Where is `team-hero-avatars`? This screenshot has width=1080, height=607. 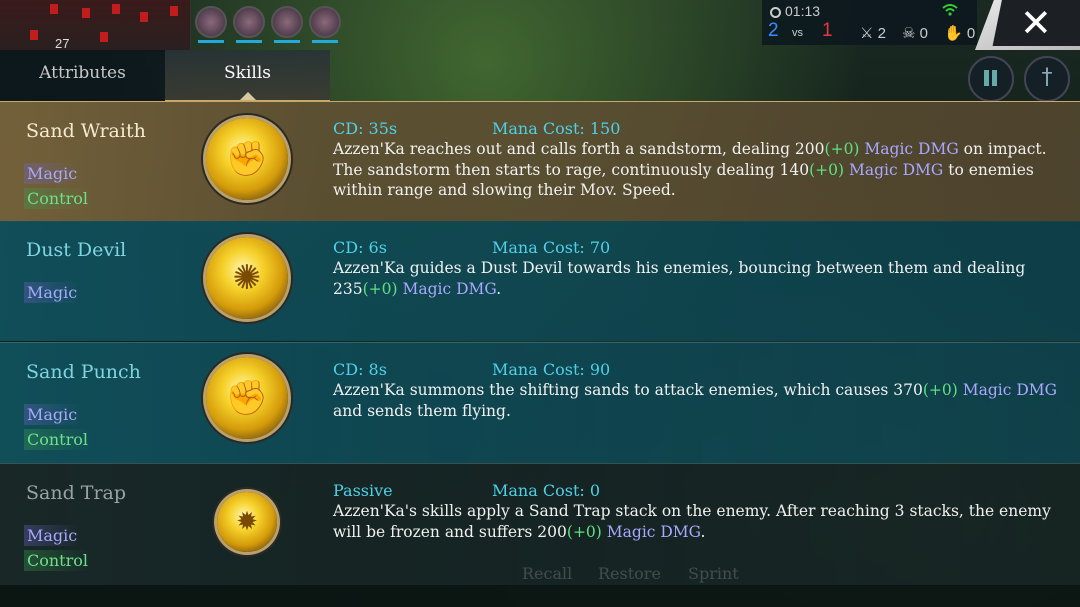
team-hero-avatars is located at coordinates (268, 24).